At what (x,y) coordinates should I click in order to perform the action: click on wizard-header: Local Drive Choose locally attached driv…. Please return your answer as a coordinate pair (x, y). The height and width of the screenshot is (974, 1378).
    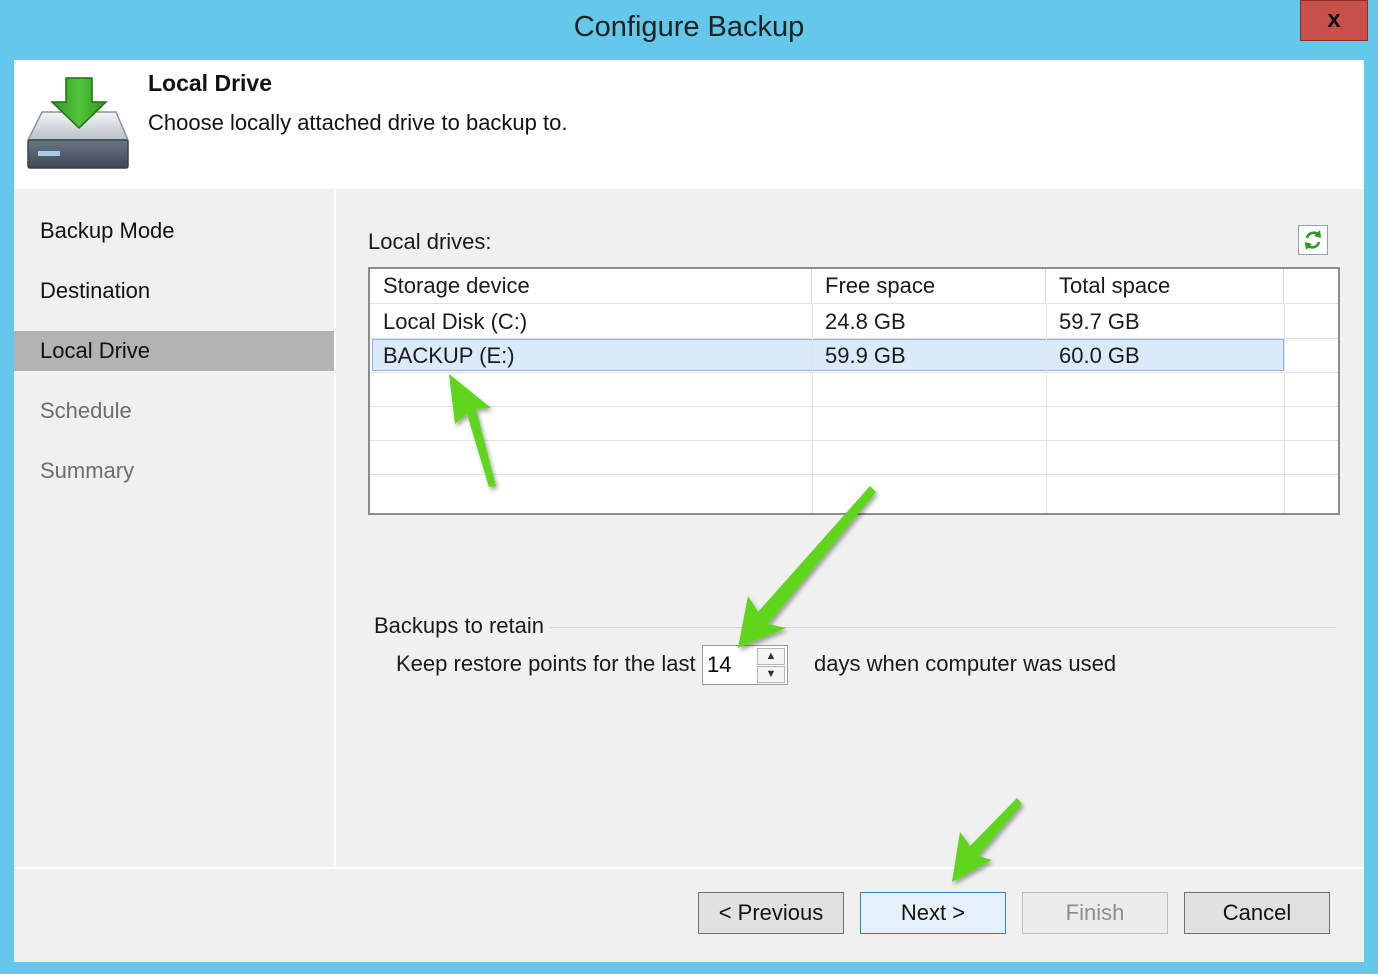
    Looking at the image, I should click on (689, 124).